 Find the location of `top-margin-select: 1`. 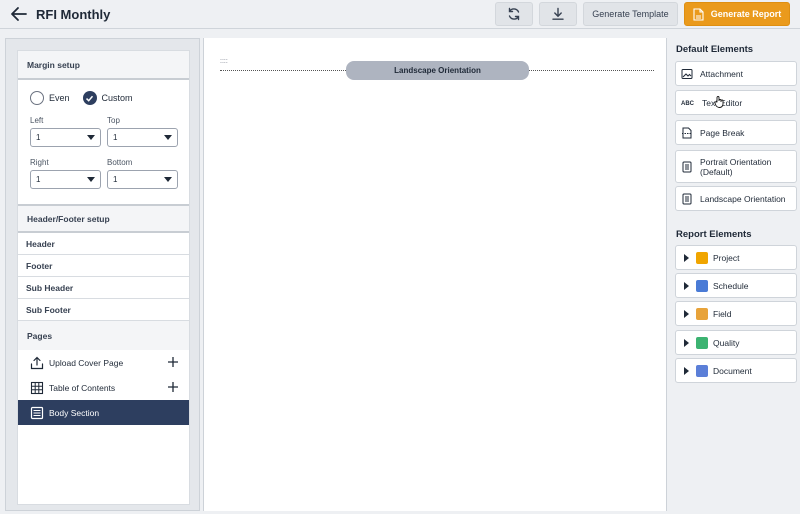

top-margin-select: 1 is located at coordinates (142, 137).